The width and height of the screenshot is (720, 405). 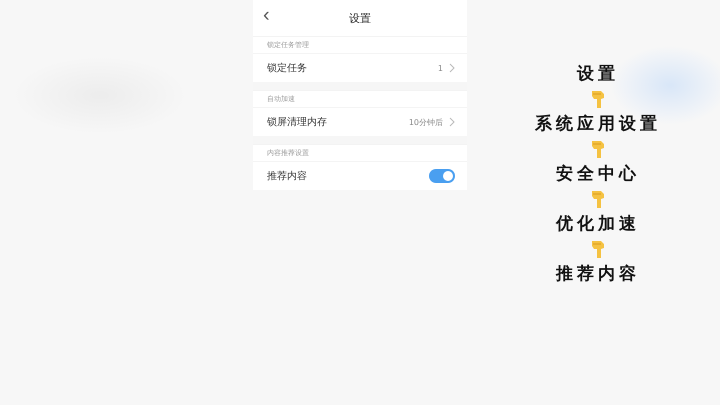 What do you see at coordinates (440, 68) in the screenshot?
I see `row-value: 1` at bounding box center [440, 68].